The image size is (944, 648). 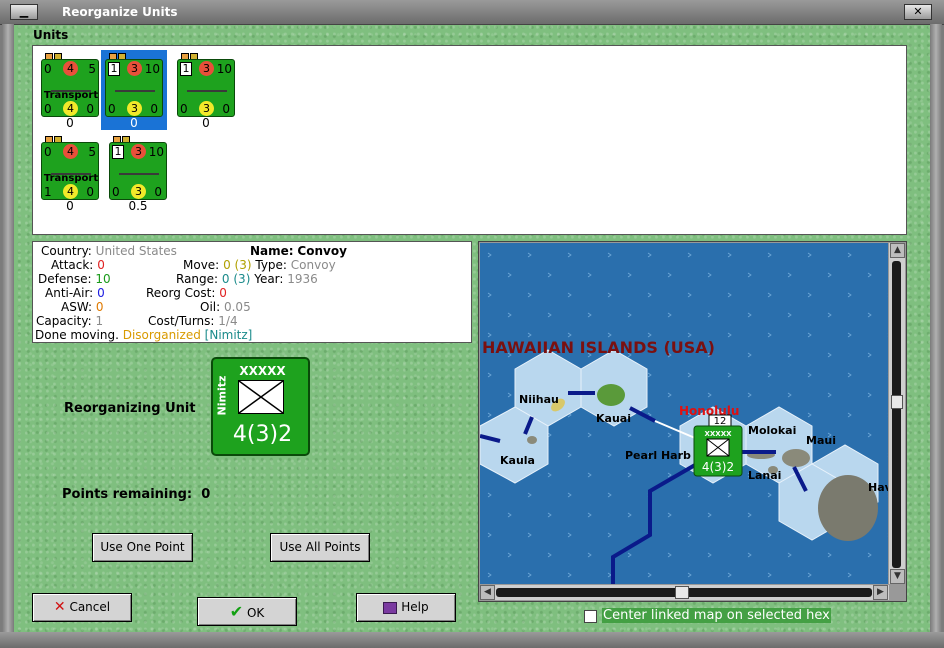 I want to click on center-linked-map-checkbox, so click(x=590, y=616).